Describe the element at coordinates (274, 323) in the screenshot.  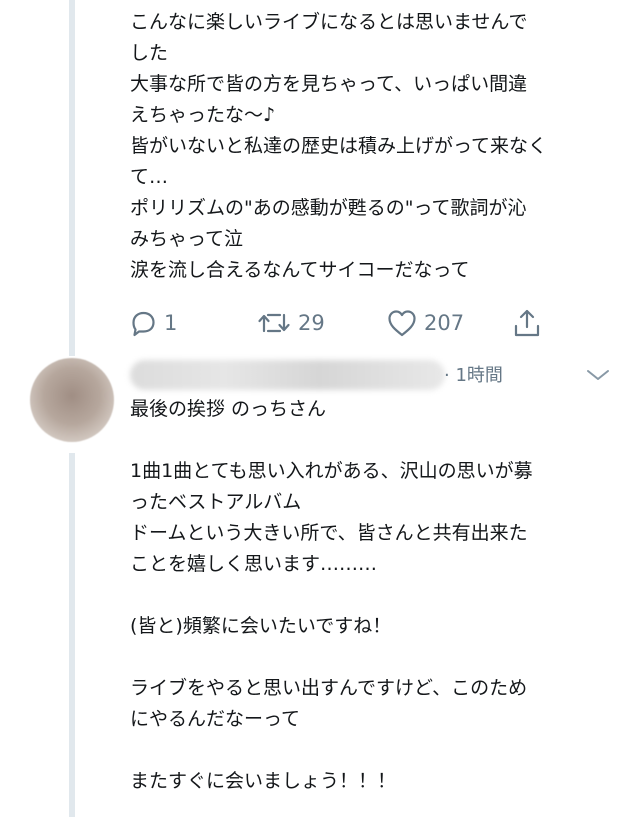
I see `retweet-icon` at that location.